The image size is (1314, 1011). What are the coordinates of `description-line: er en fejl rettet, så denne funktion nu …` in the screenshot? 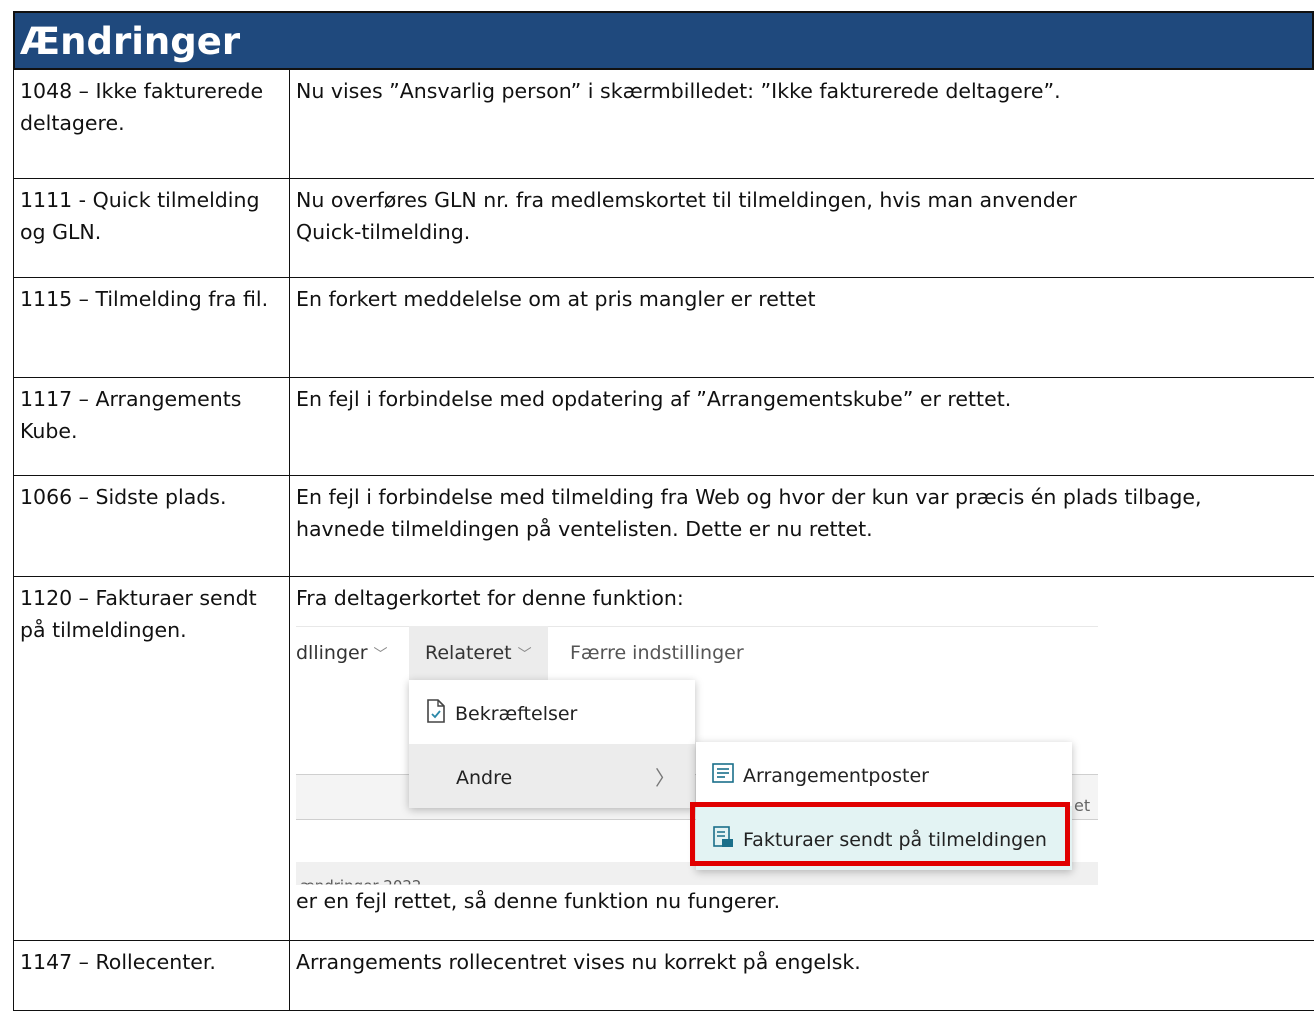 It's located at (802, 901).